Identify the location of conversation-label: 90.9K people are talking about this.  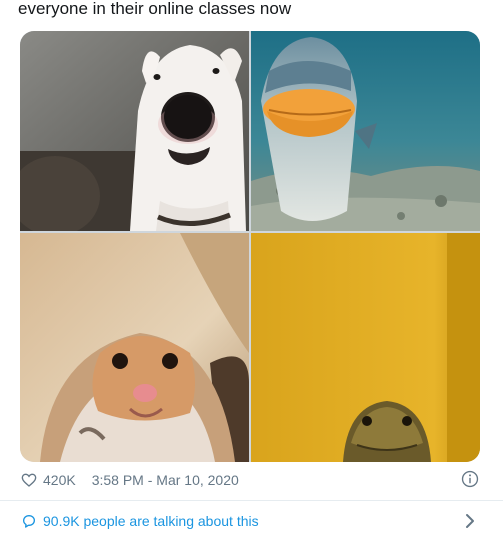
(151, 521).